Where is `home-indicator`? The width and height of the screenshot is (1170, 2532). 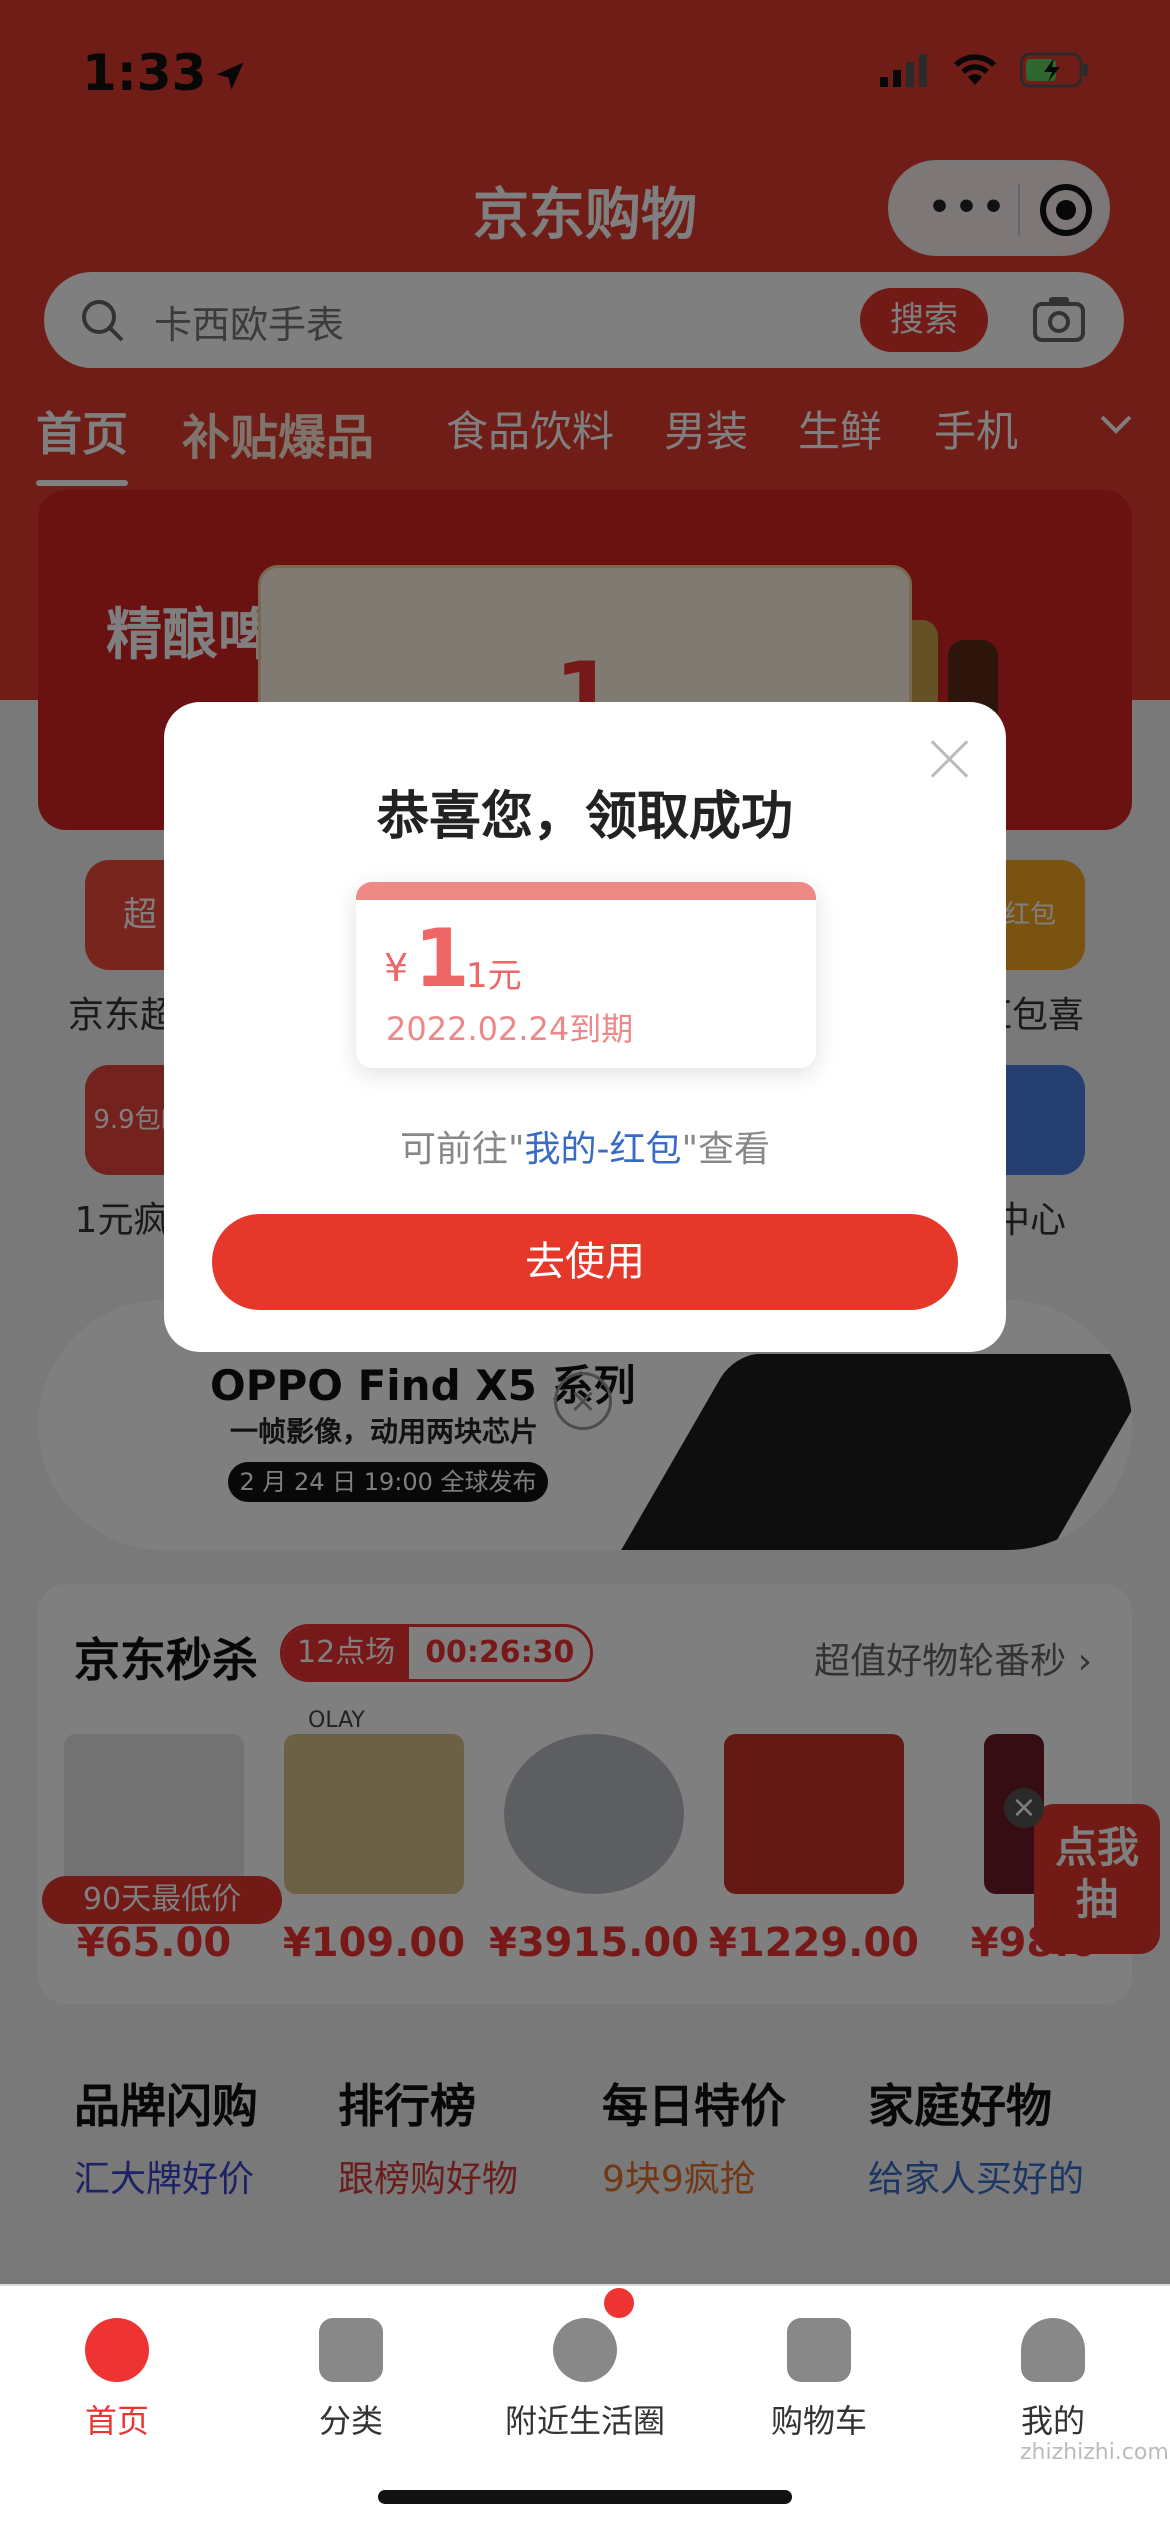 home-indicator is located at coordinates (585, 2497).